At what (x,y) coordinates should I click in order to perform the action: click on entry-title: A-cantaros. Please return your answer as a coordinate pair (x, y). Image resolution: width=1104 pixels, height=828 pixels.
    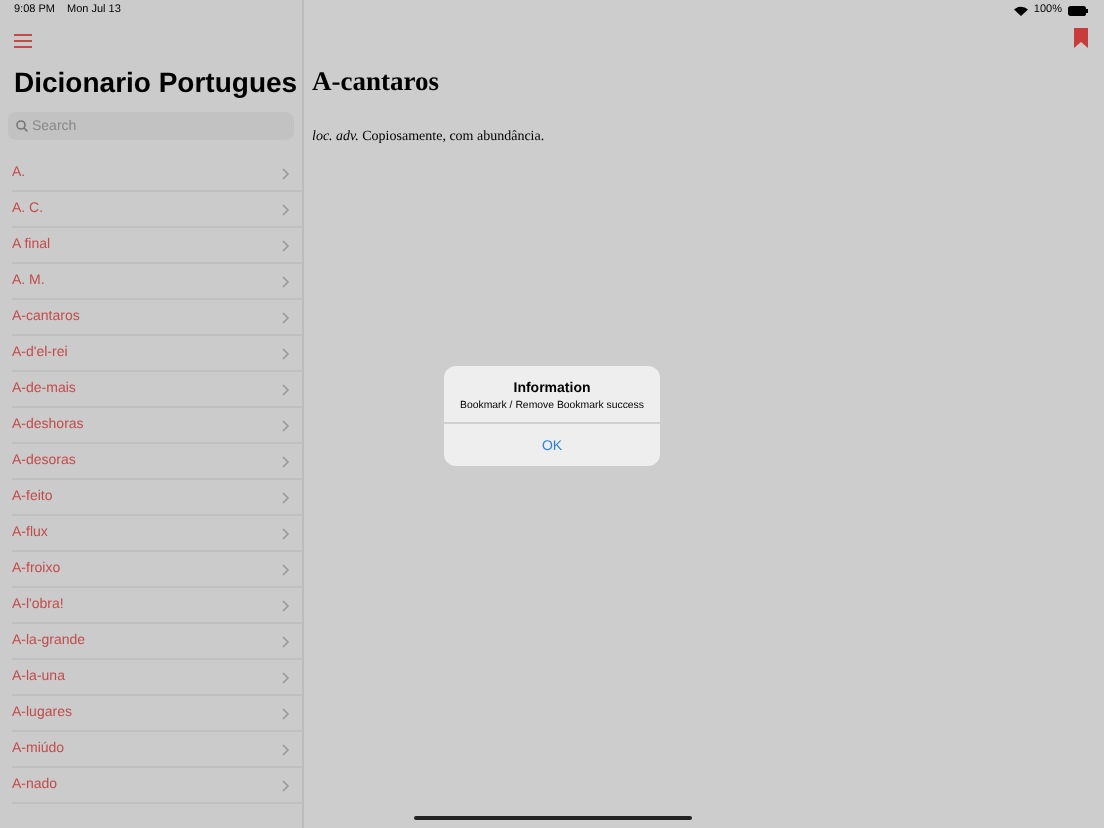
    Looking at the image, I should click on (376, 82).